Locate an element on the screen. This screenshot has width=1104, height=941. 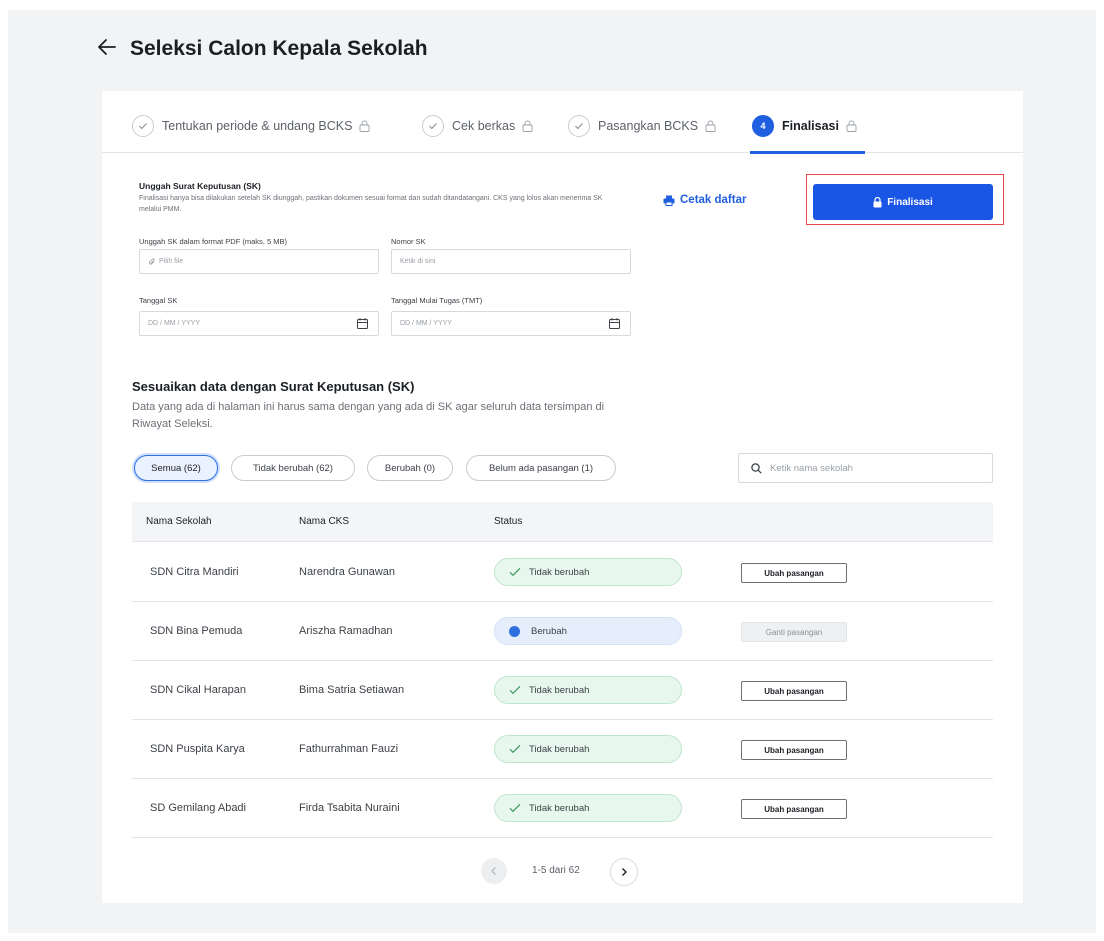
page-title: Seleksi Calon Kepala Sekolah is located at coordinates (279, 48).